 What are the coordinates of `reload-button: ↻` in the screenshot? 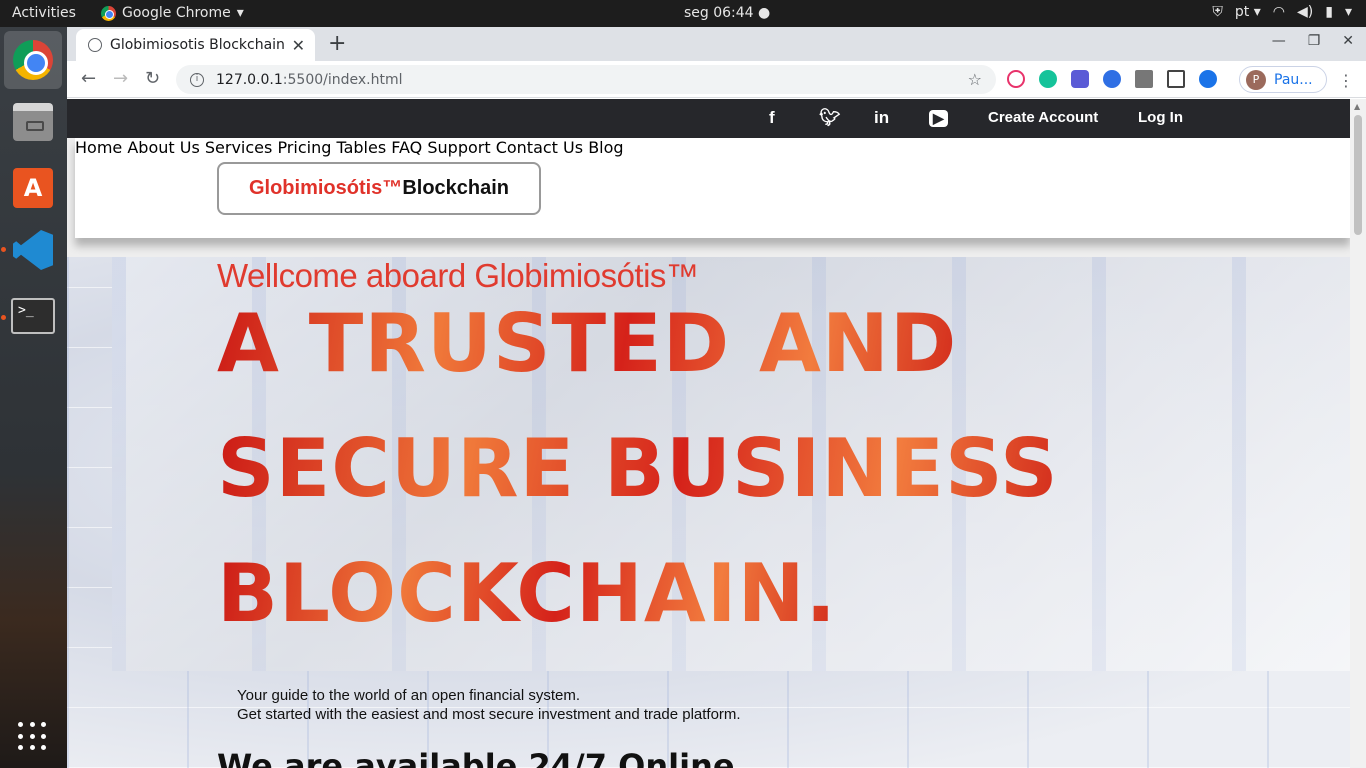 It's located at (152, 78).